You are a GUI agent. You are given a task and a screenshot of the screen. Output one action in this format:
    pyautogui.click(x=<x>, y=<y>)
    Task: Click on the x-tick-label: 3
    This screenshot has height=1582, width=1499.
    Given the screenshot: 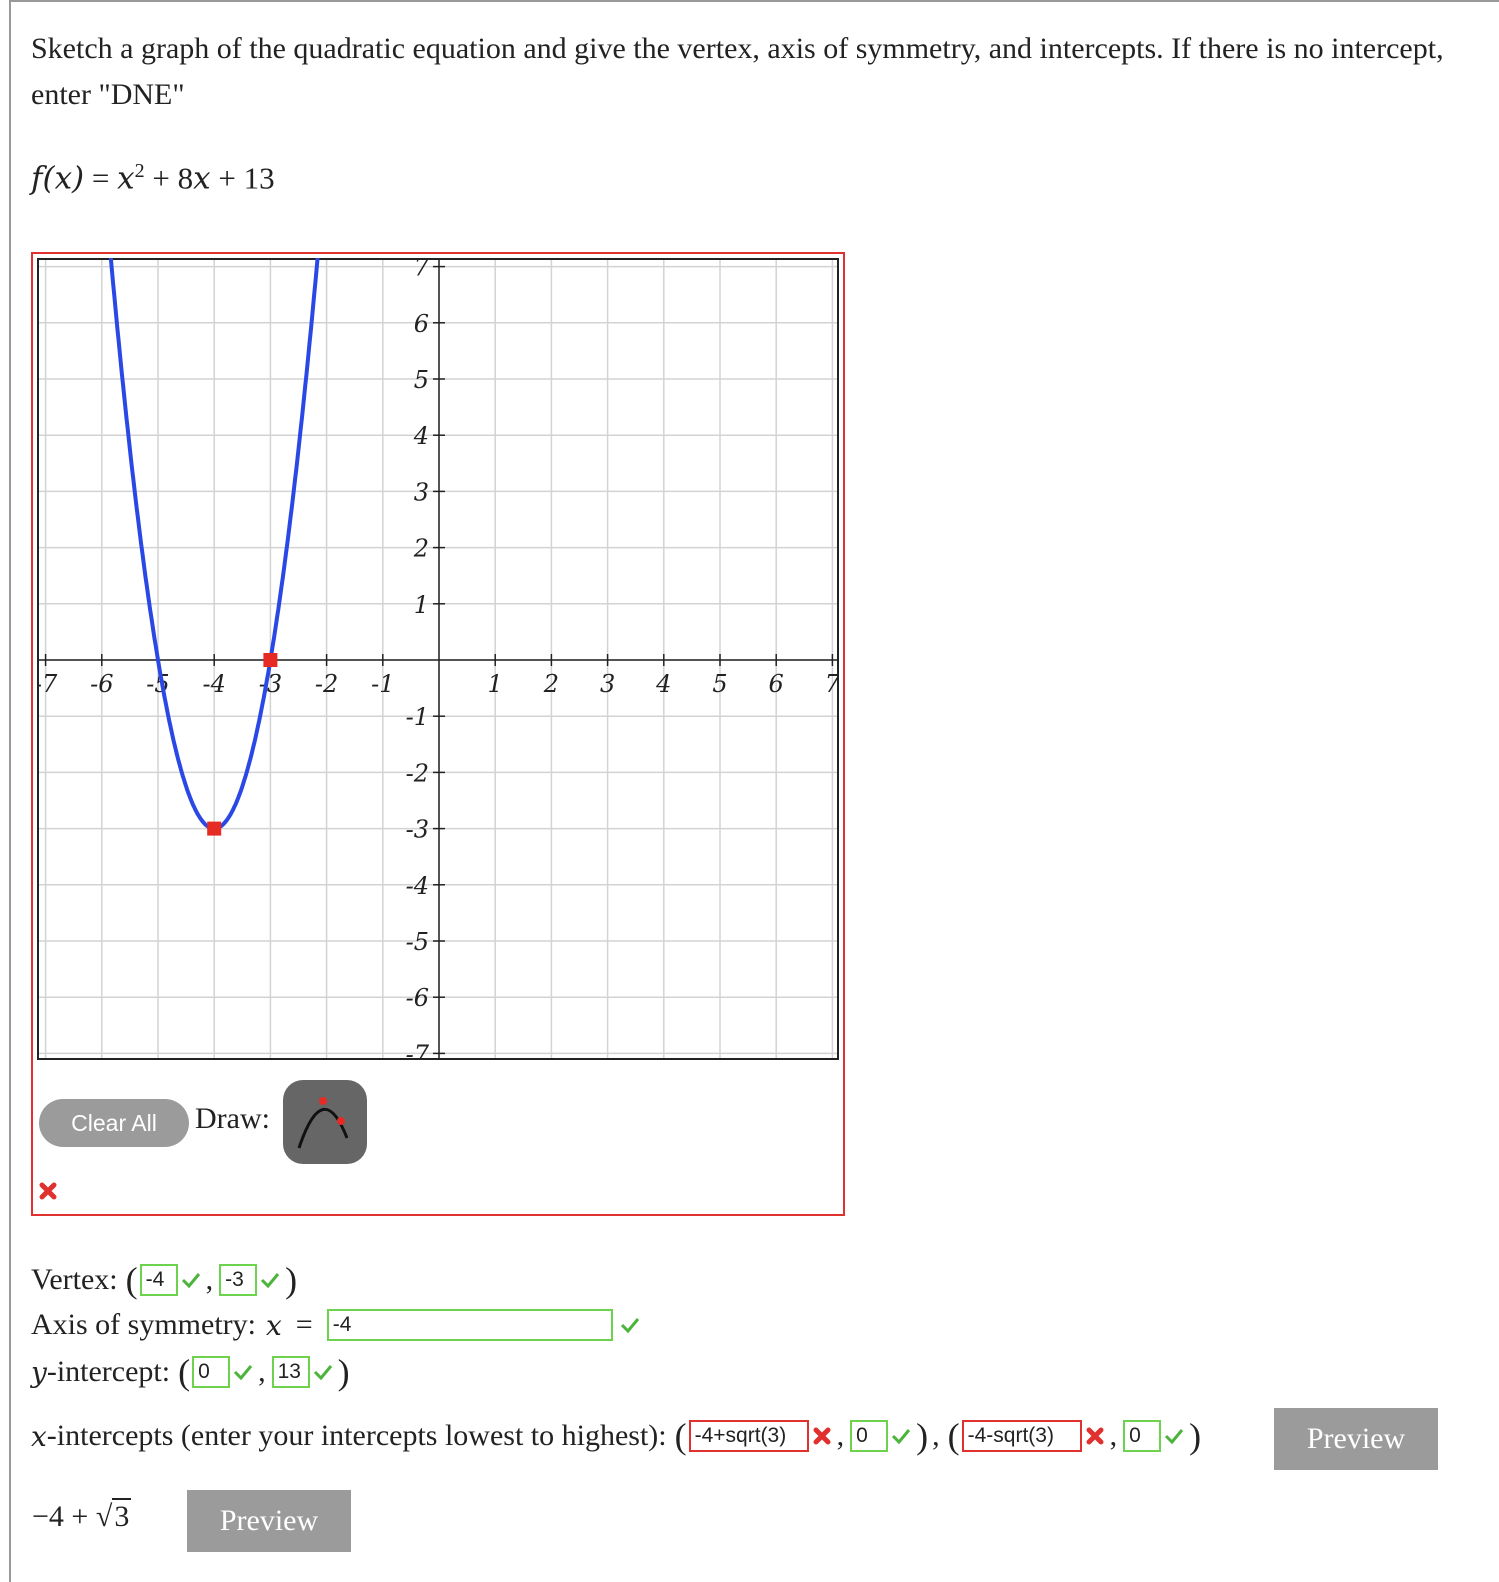 What is the action you would take?
    pyautogui.click(x=607, y=684)
    